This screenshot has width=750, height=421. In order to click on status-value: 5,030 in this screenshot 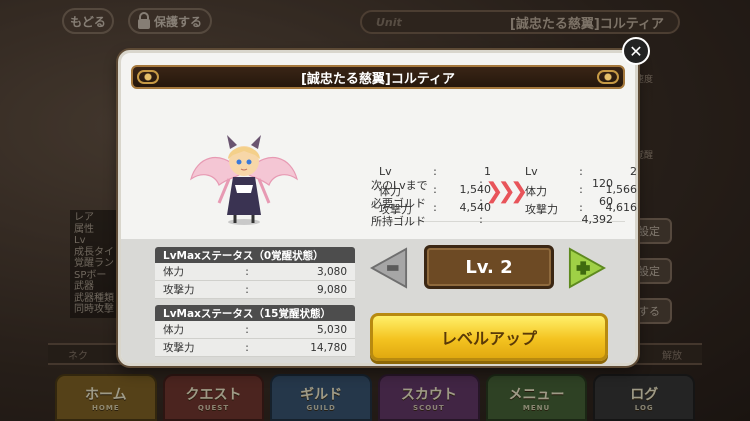, I will do `click(331, 329)`.